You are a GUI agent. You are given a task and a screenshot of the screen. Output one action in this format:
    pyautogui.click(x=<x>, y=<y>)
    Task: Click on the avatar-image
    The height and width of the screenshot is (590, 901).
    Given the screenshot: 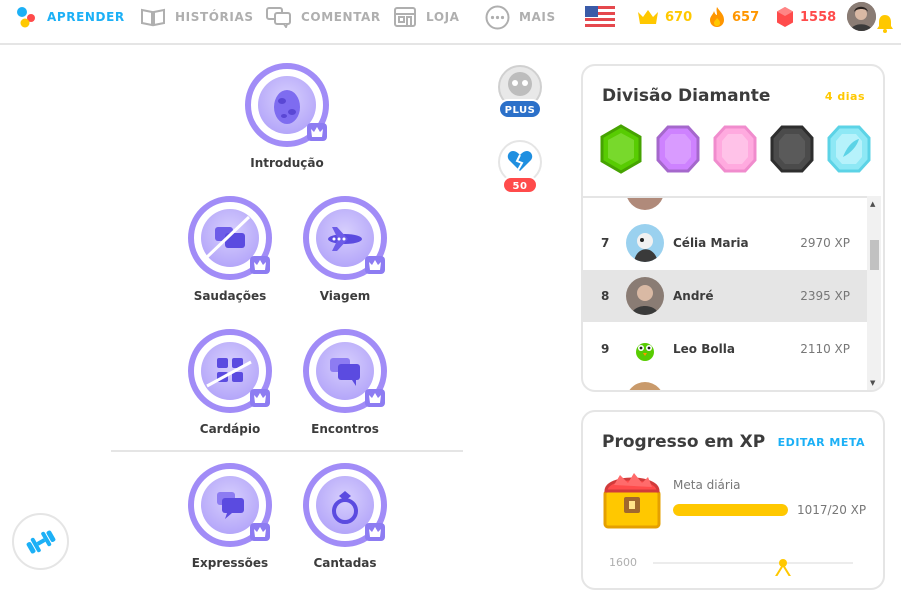 What is the action you would take?
    pyautogui.click(x=861, y=16)
    